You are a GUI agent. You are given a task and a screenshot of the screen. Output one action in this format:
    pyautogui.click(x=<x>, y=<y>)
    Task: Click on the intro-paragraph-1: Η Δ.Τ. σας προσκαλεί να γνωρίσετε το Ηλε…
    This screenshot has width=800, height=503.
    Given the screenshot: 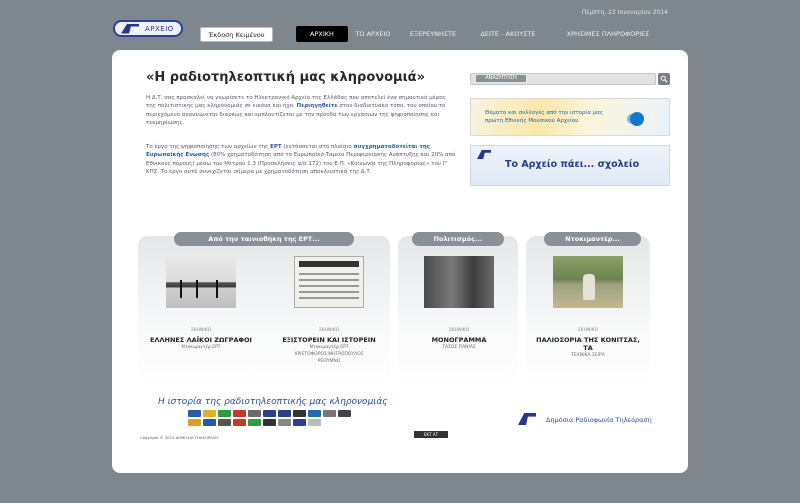 What is the action you would take?
    pyautogui.click(x=301, y=110)
    